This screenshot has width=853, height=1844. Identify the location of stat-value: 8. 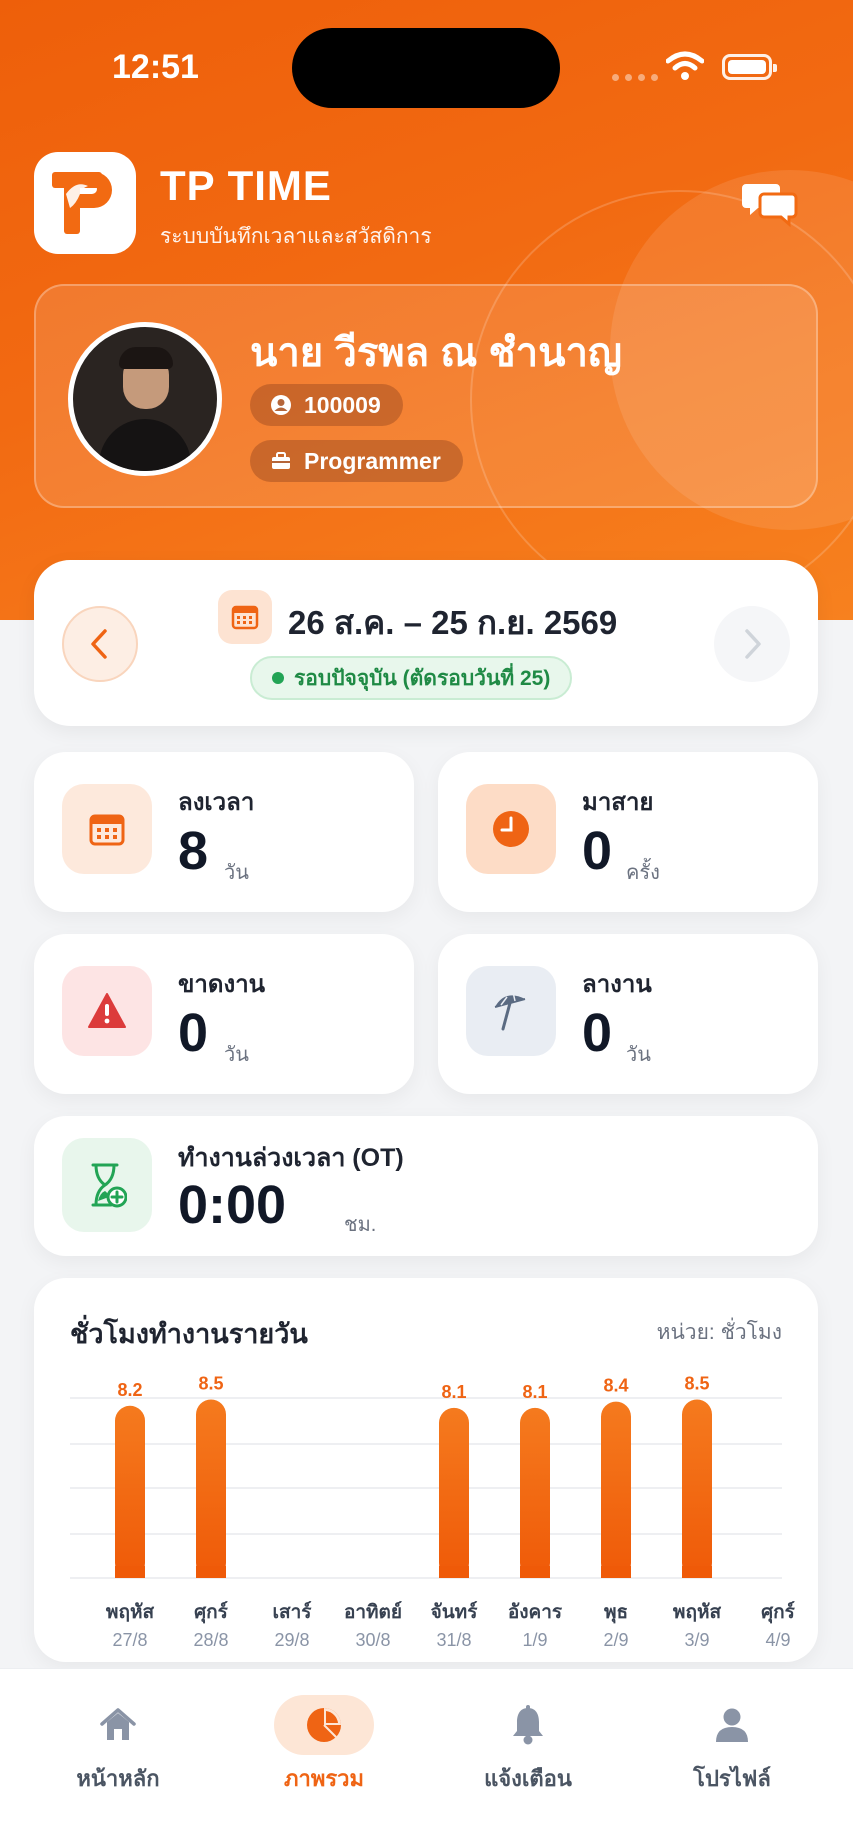
(193, 851).